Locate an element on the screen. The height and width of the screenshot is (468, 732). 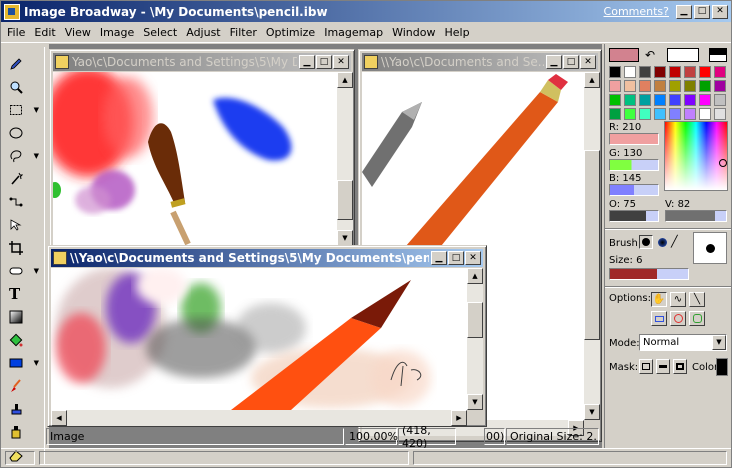
doc1-vscrollbar: ▲ ▼ is located at coordinates (345, 159).